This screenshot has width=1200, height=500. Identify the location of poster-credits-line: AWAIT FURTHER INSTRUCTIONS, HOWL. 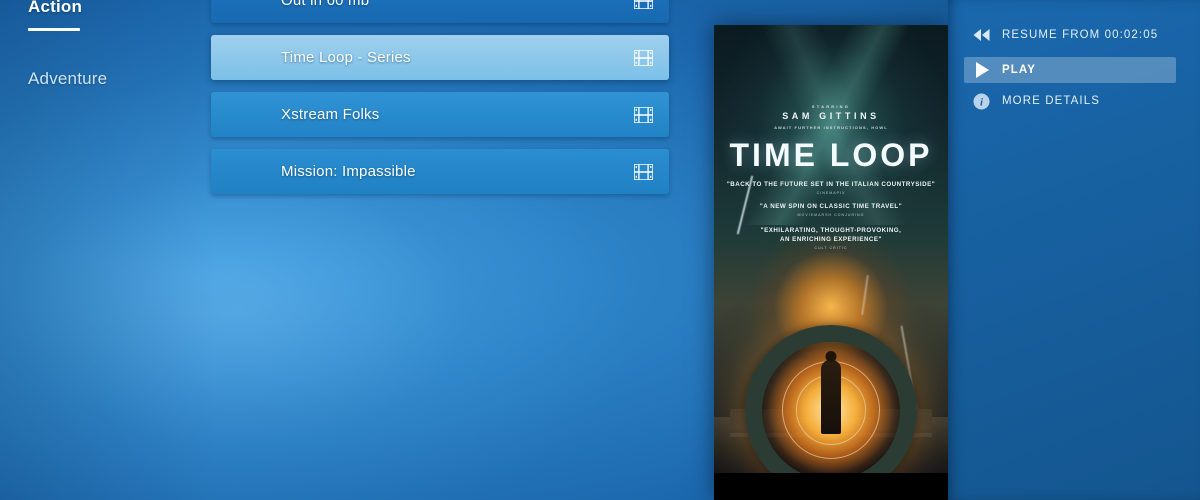
(831, 127).